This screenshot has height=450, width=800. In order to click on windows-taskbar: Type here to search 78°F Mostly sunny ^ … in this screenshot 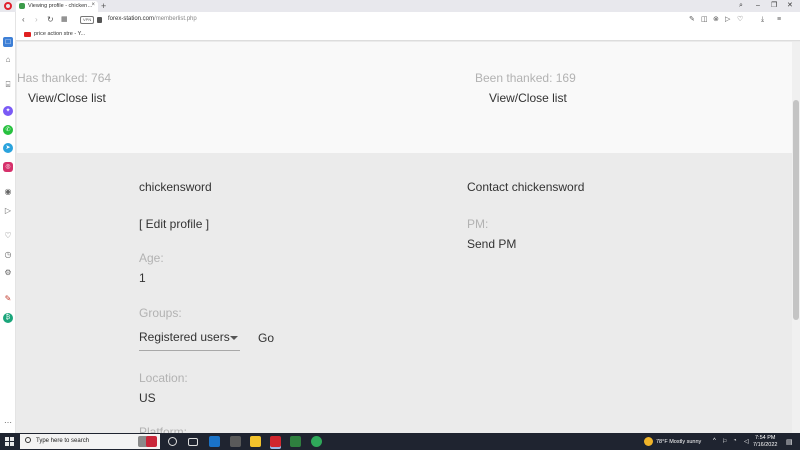, I will do `click(400, 441)`.